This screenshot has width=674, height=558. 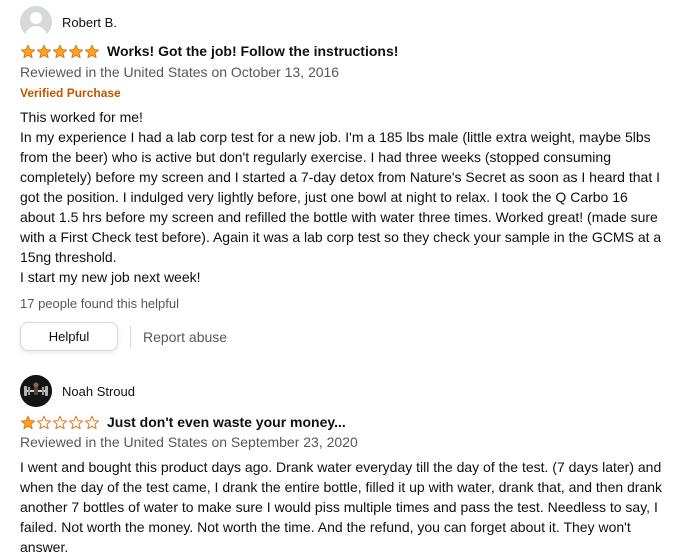 What do you see at coordinates (81, 117) in the screenshot?
I see `review-paragraph: This worked for me!` at bounding box center [81, 117].